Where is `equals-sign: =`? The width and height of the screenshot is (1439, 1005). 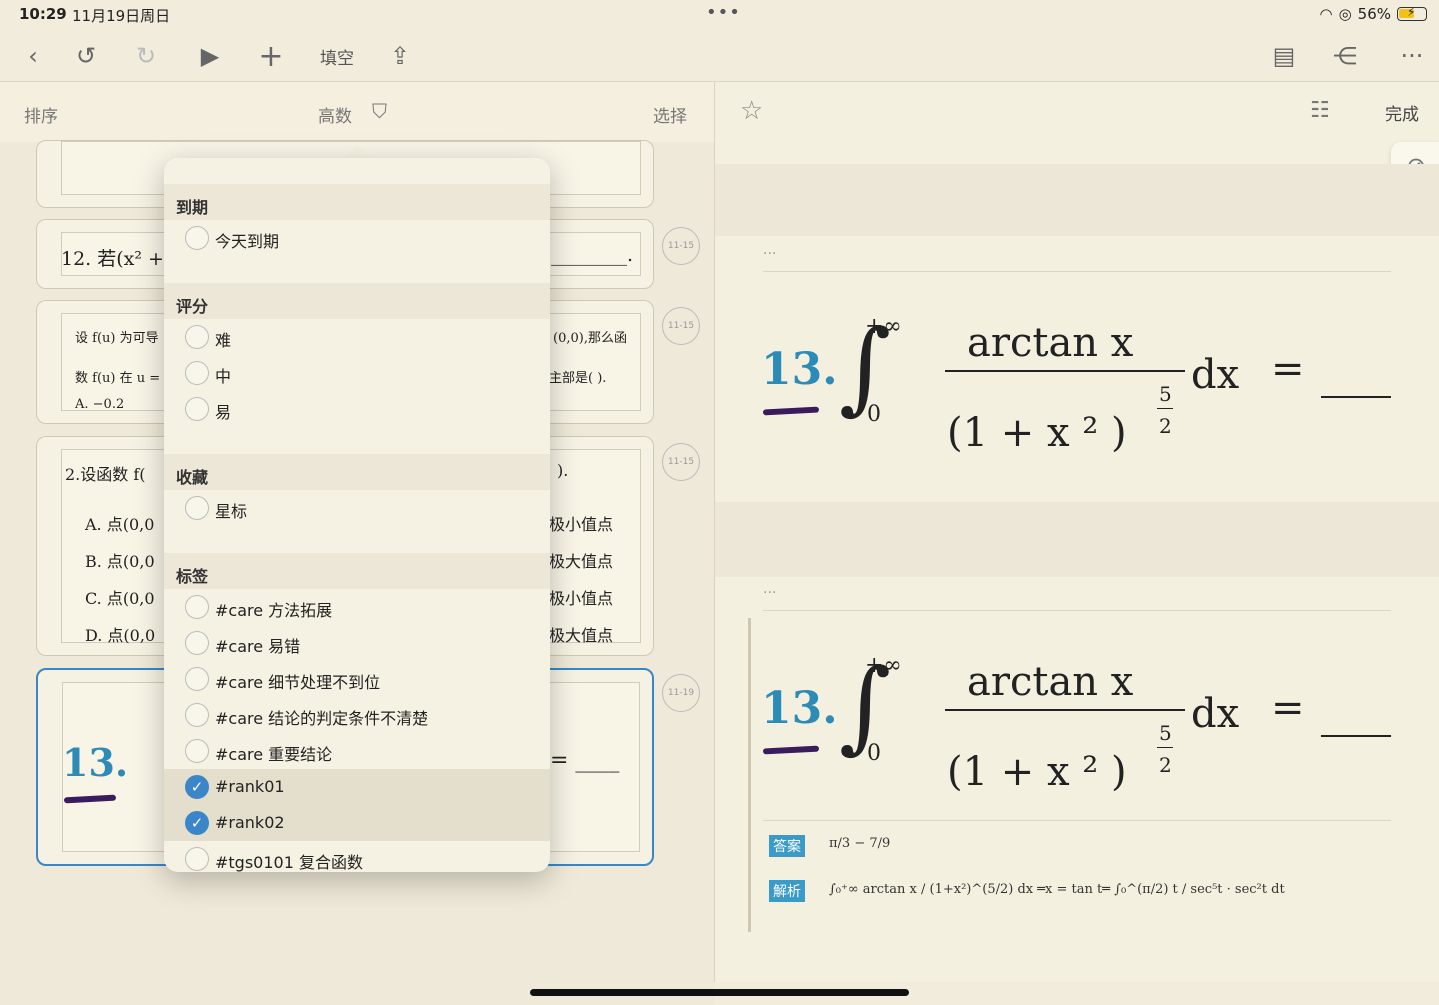 equals-sign: = is located at coordinates (1288, 369).